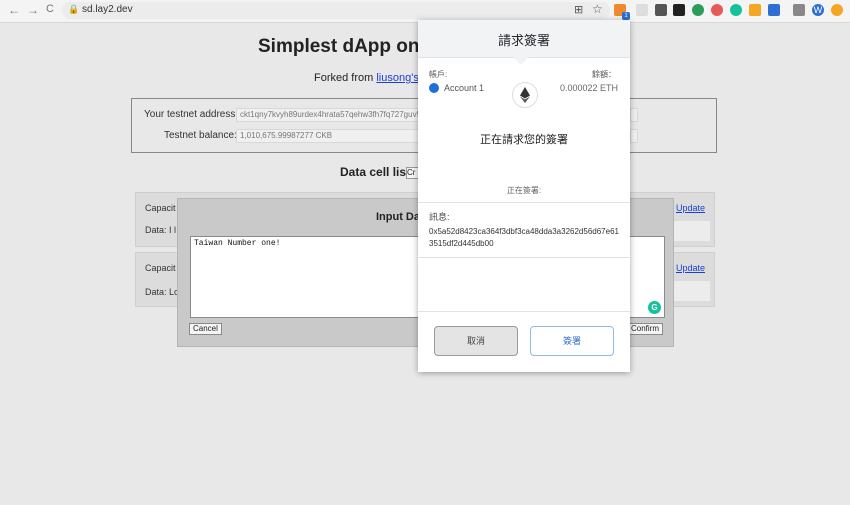 This screenshot has height=505, width=850. I want to click on profile-avatar: W, so click(818, 10).